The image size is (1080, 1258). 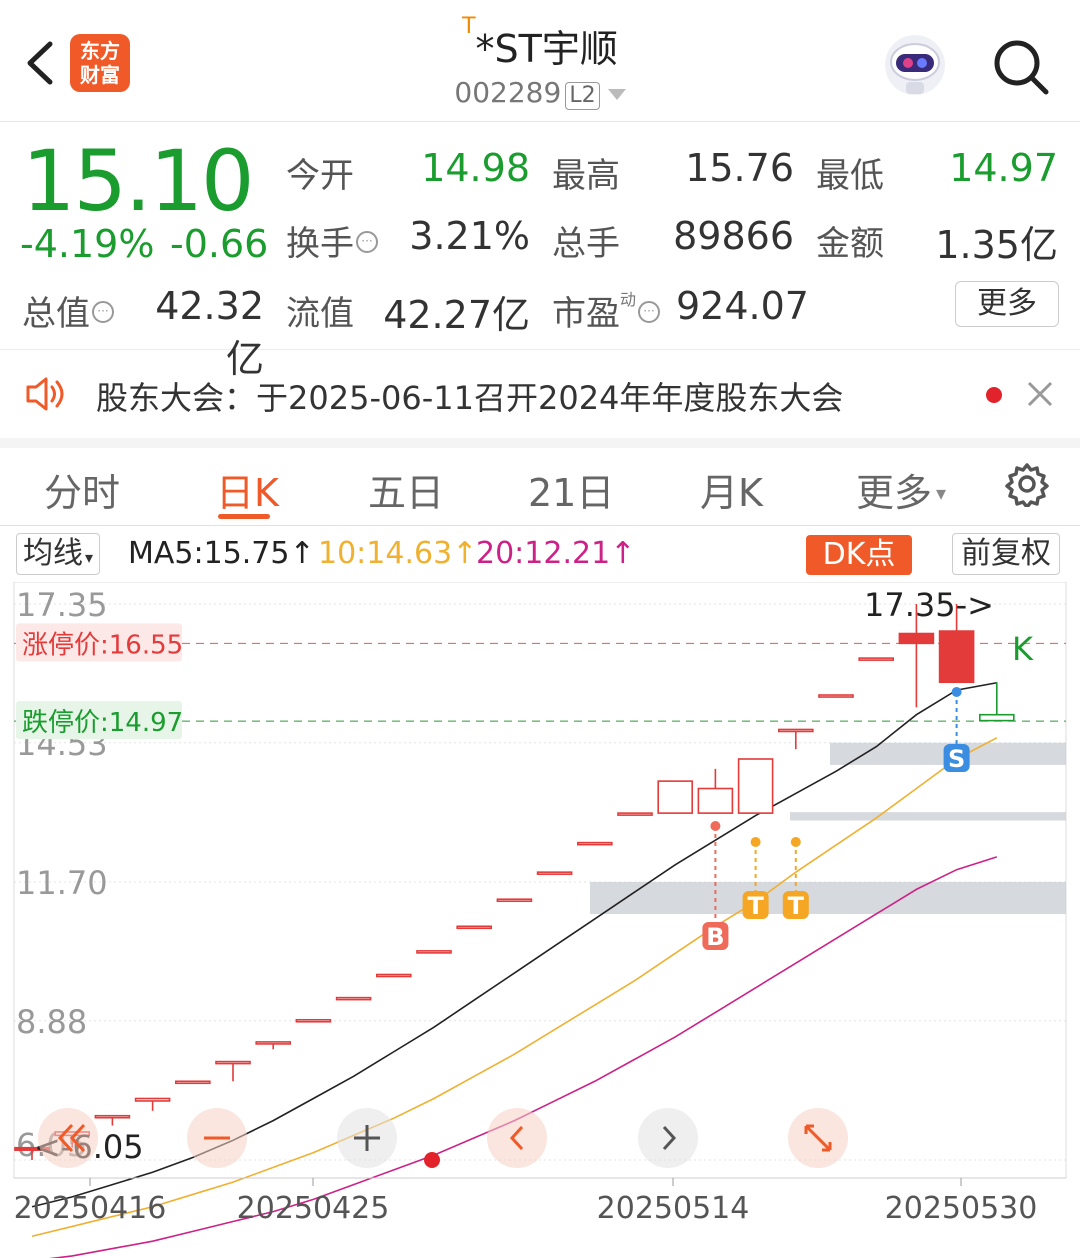 What do you see at coordinates (247, 489) in the screenshot?
I see `tab-daily-k: 日K` at bounding box center [247, 489].